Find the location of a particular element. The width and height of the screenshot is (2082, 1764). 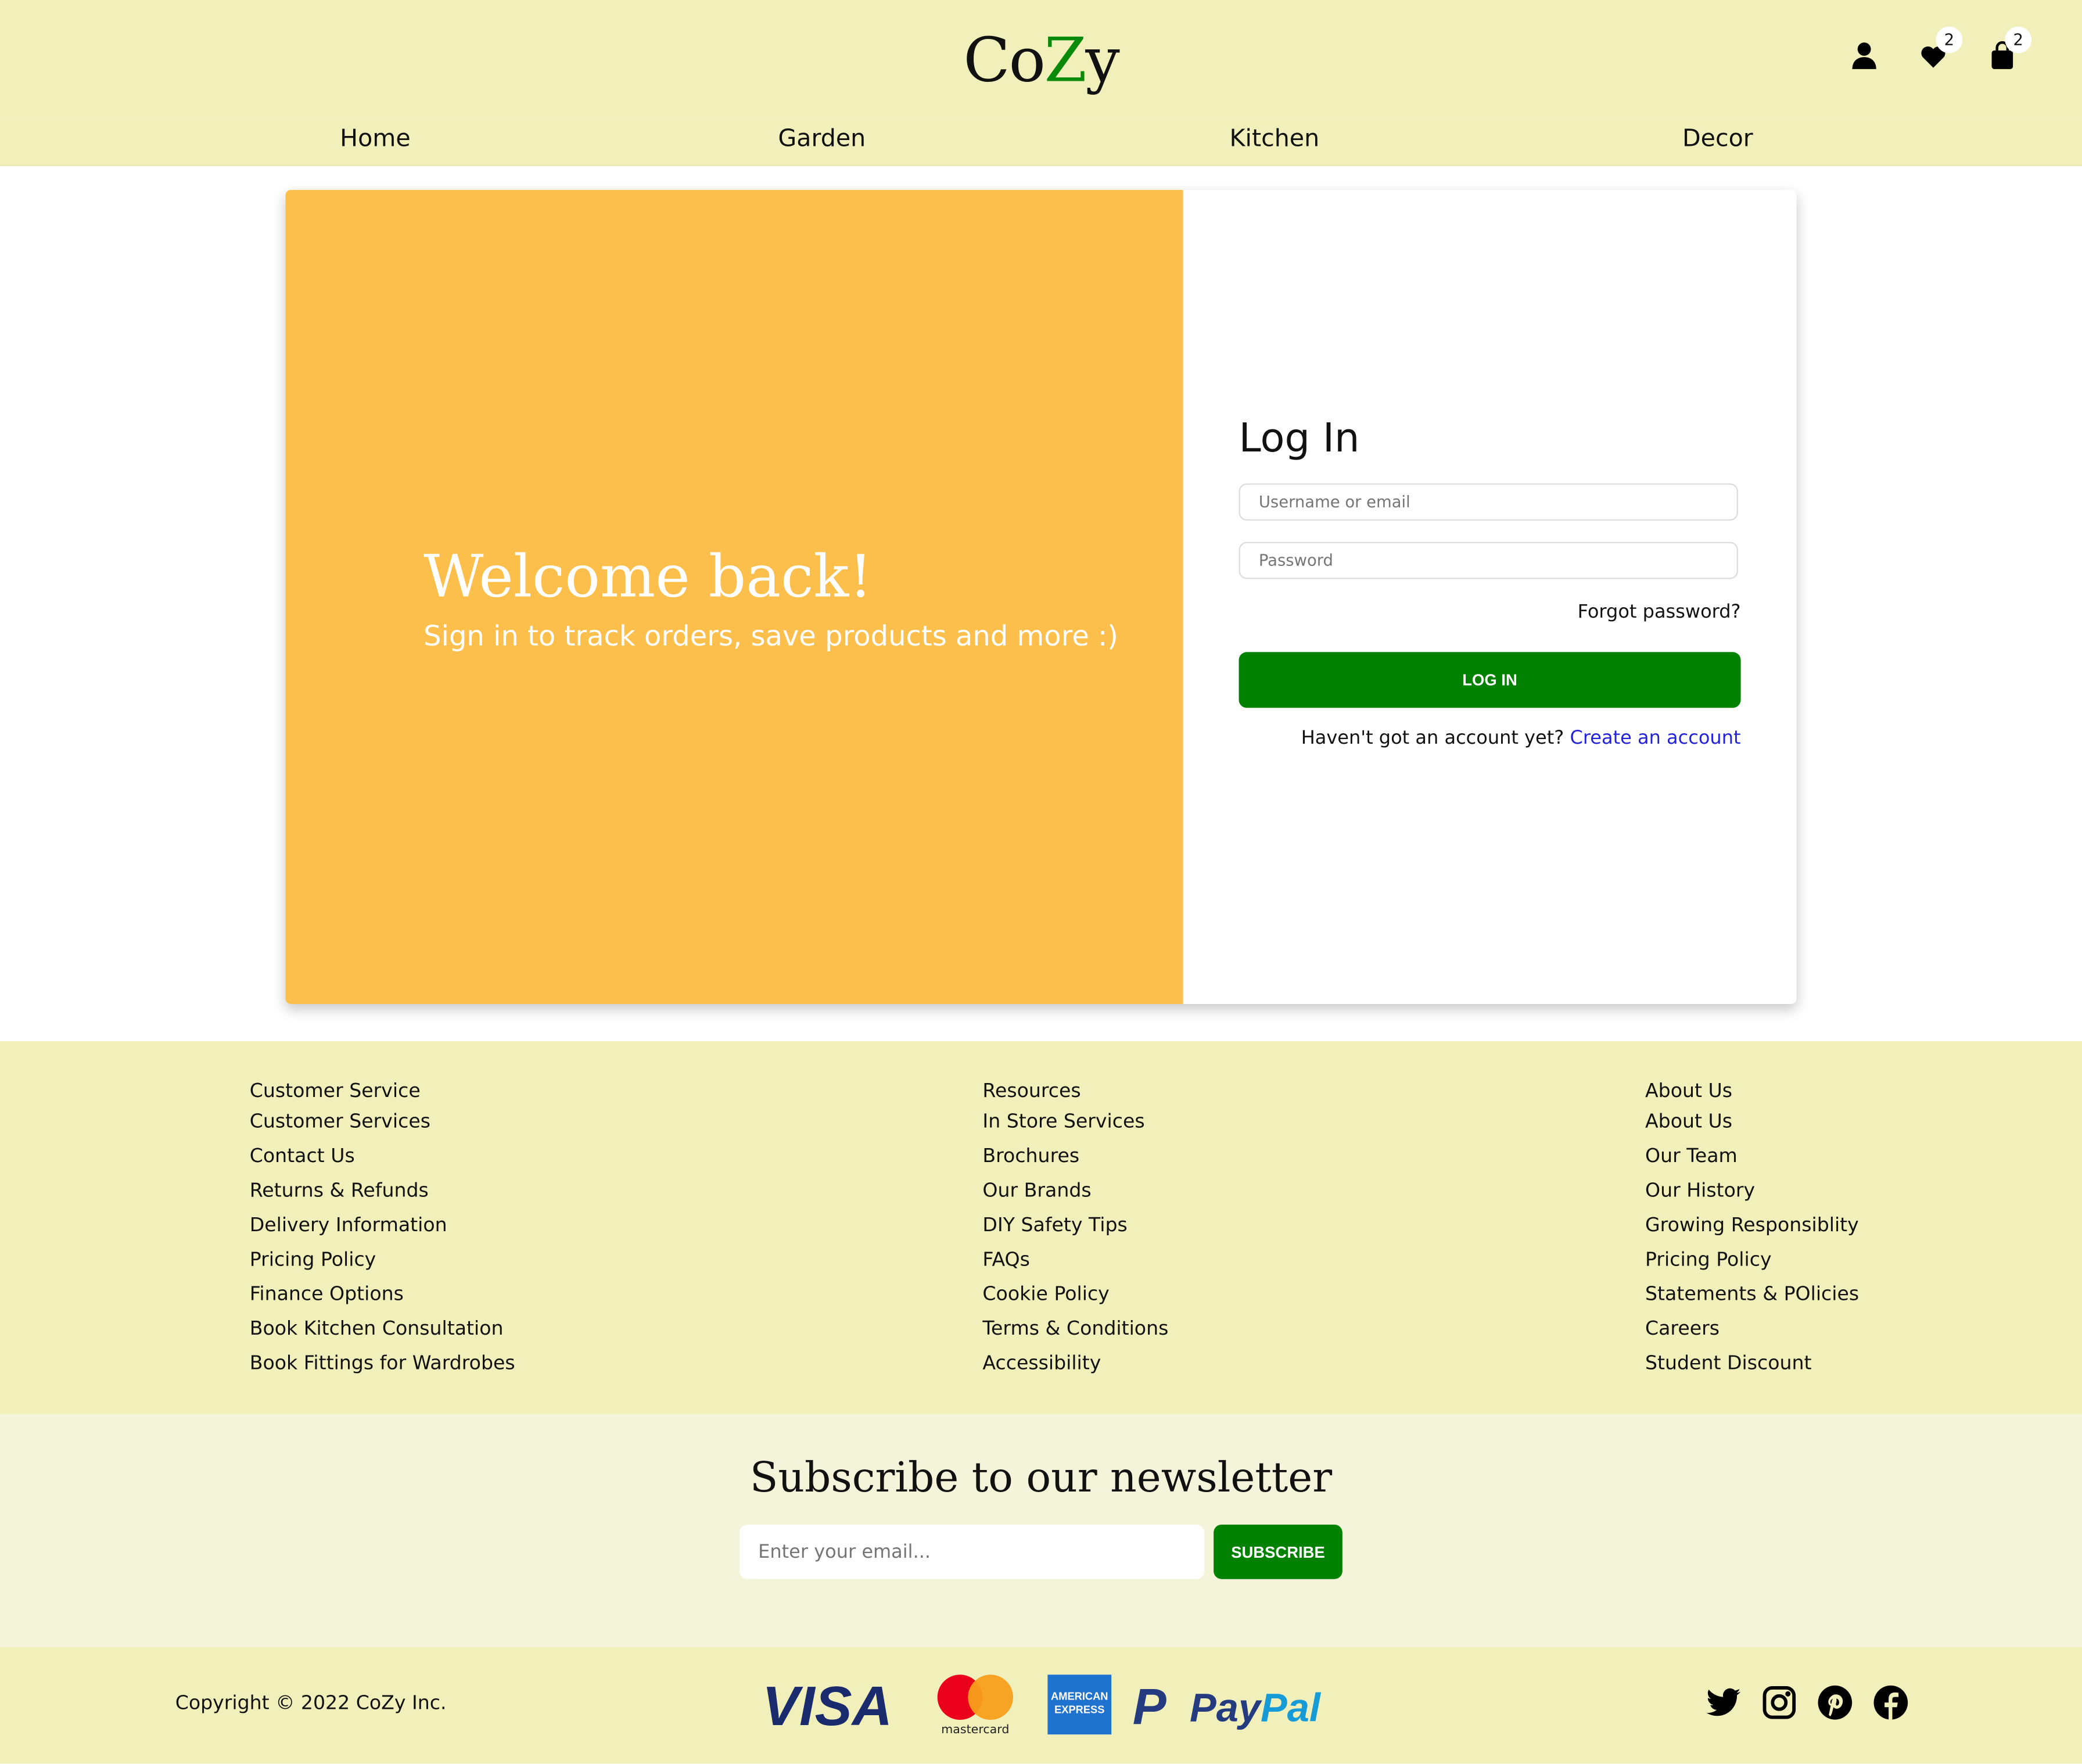

signup-text: Haven't got an account yet? is located at coordinates (1432, 738).